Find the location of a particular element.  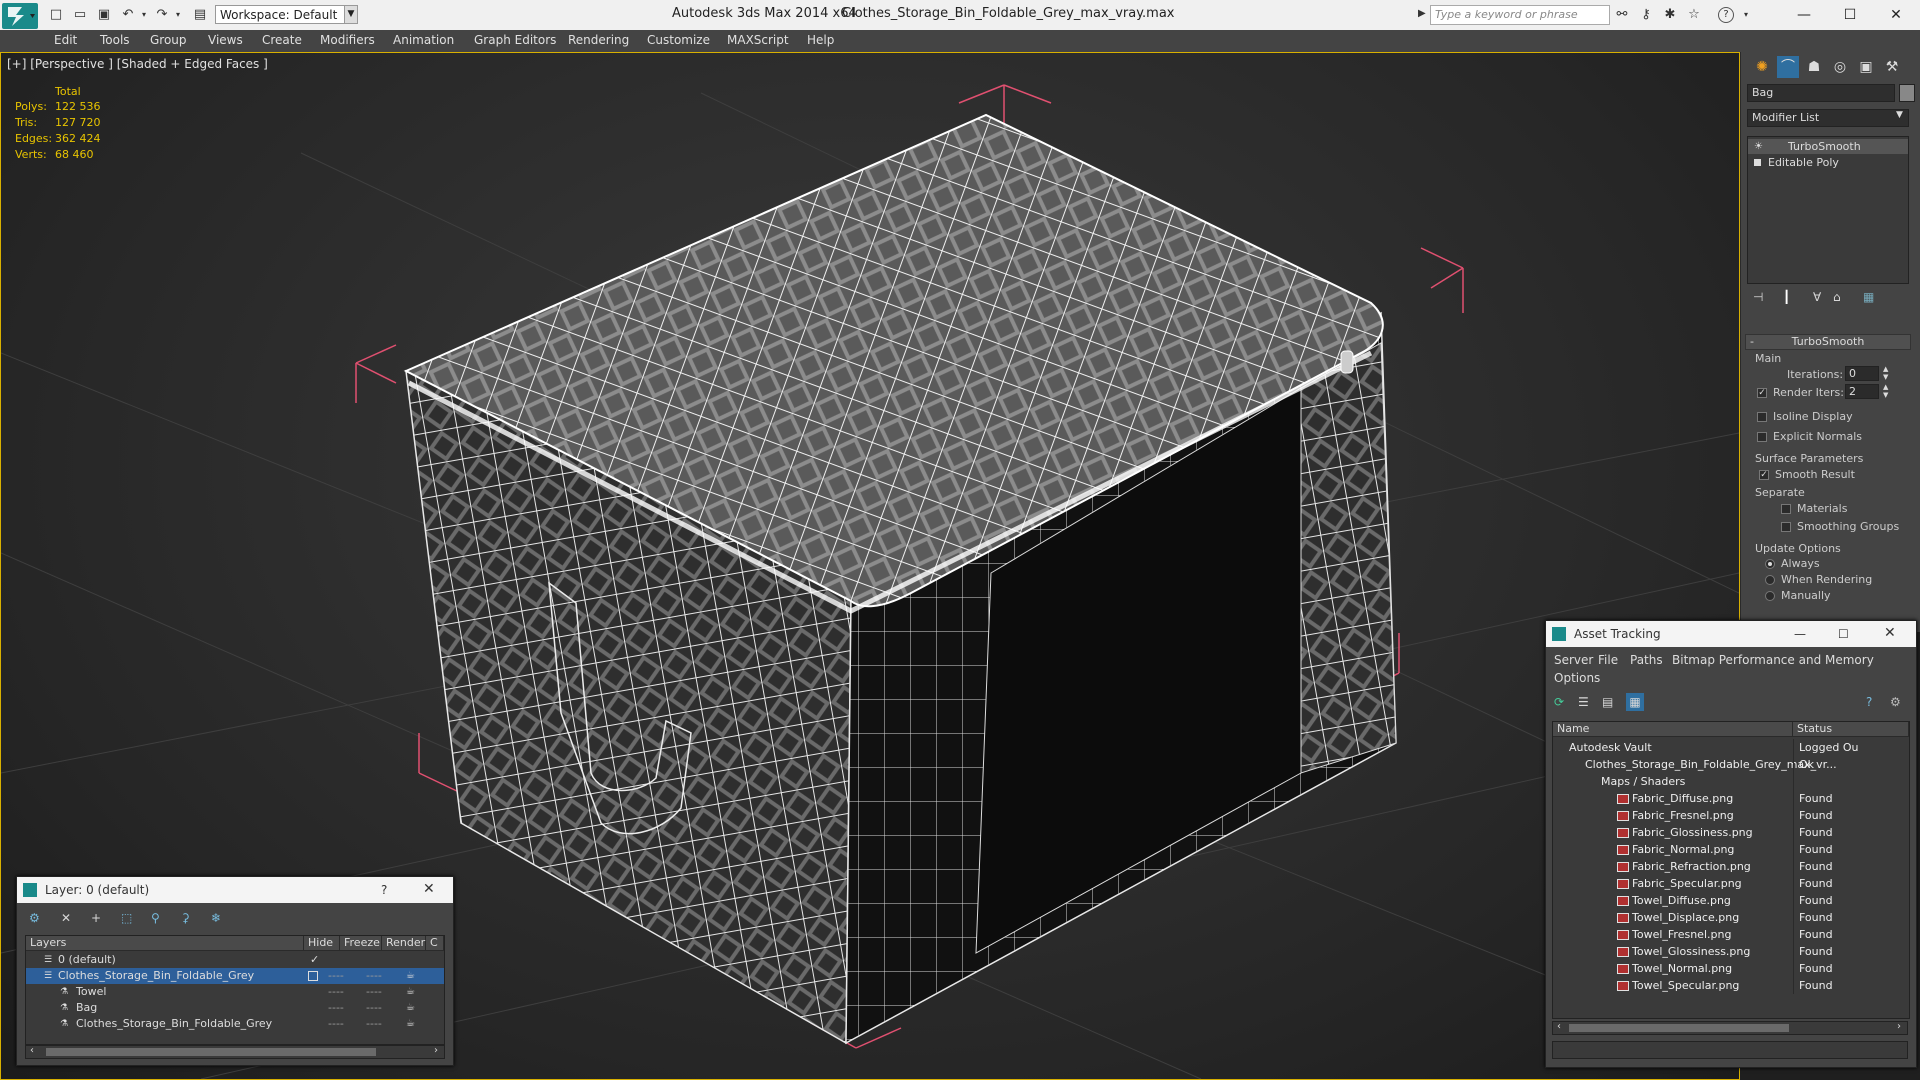

set-current-box is located at coordinates (313, 976).